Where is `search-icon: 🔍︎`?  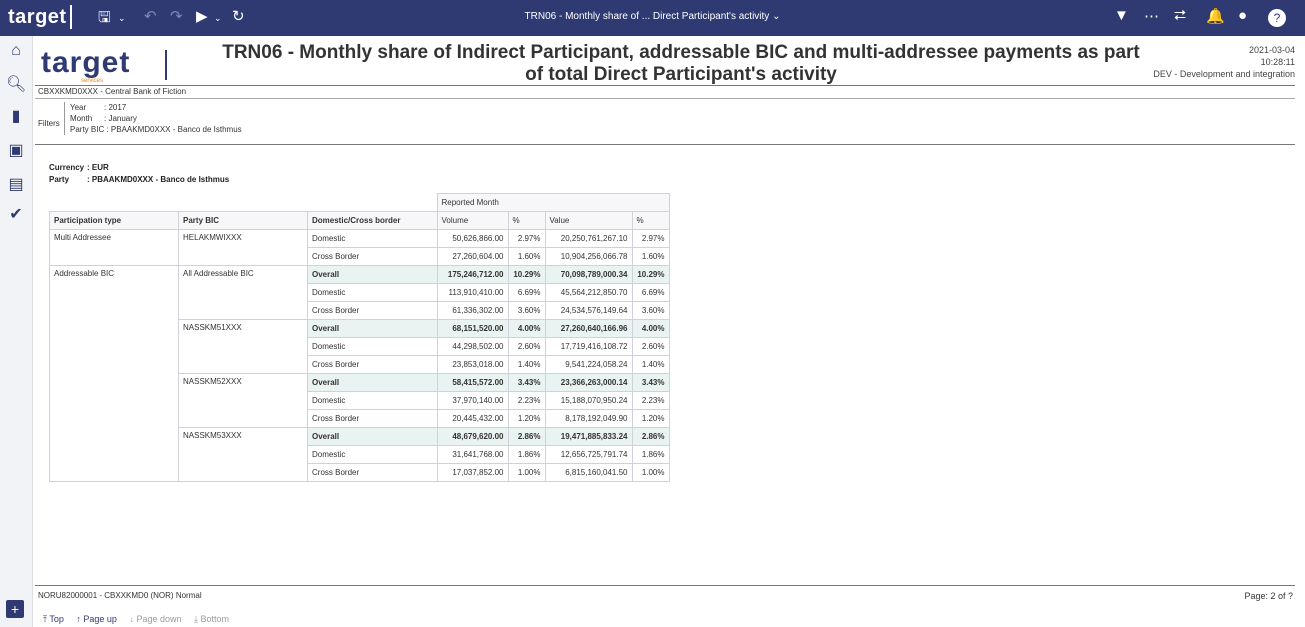 search-icon: 🔍︎ is located at coordinates (16, 83).